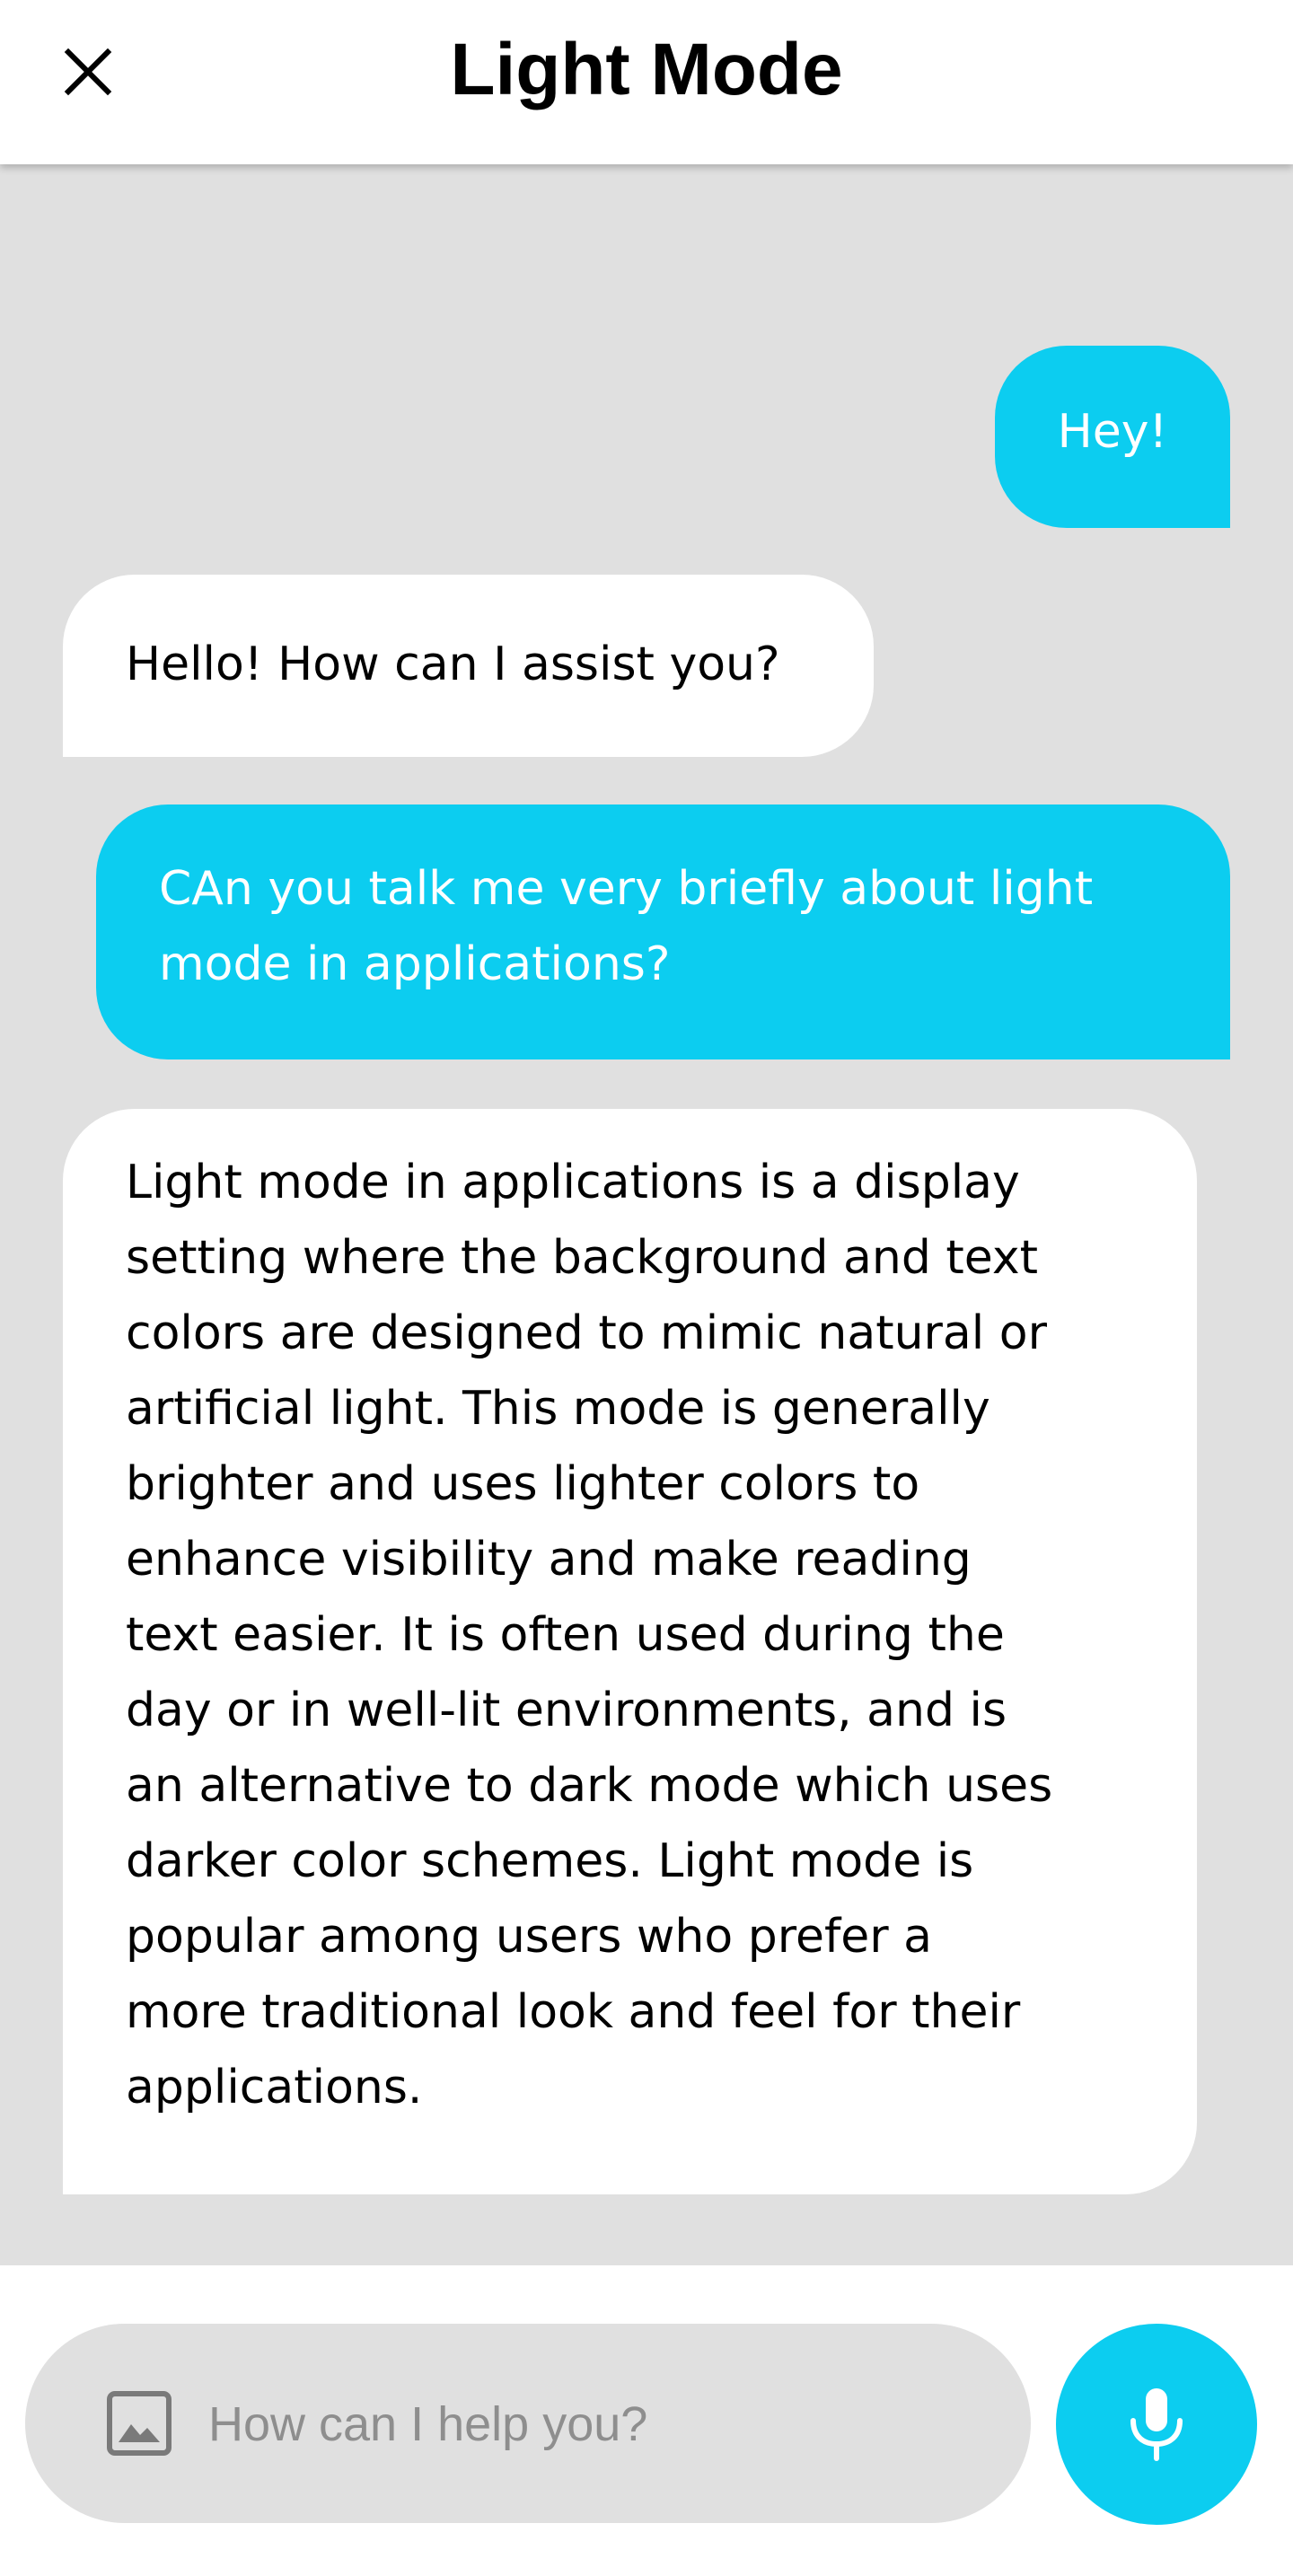 The image size is (1293, 2576). Describe the element at coordinates (1112, 437) in the screenshot. I see `user-message: Hey!` at that location.